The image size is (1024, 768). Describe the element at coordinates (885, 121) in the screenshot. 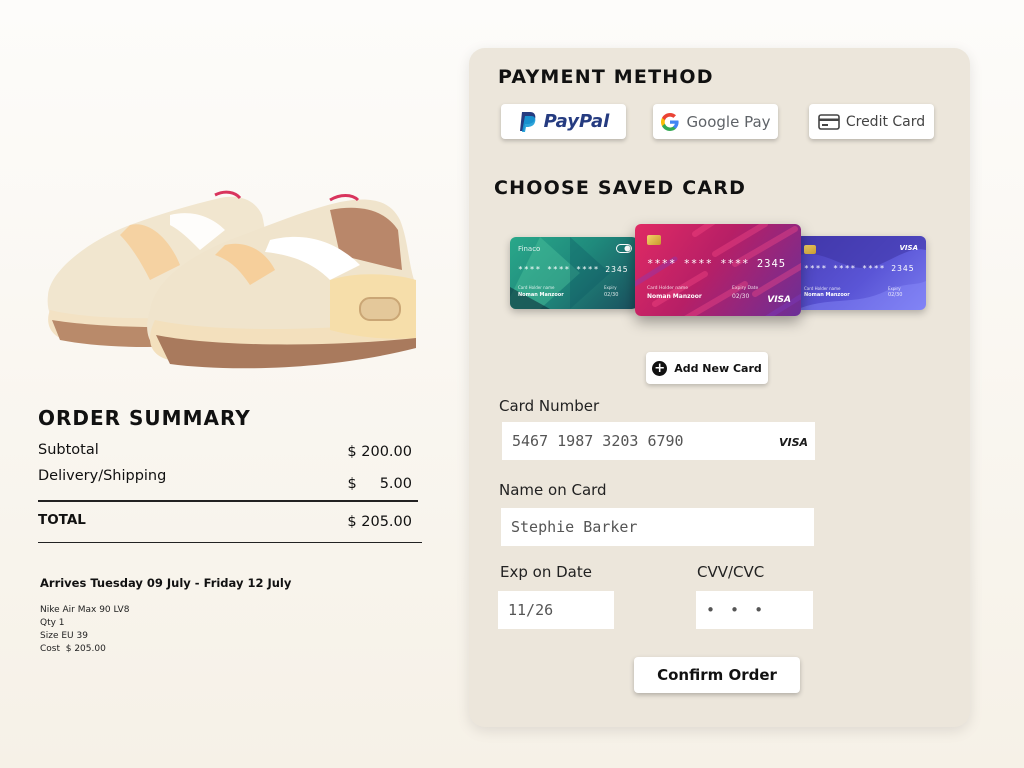

I see `credit-card-label: Credit Card` at that location.